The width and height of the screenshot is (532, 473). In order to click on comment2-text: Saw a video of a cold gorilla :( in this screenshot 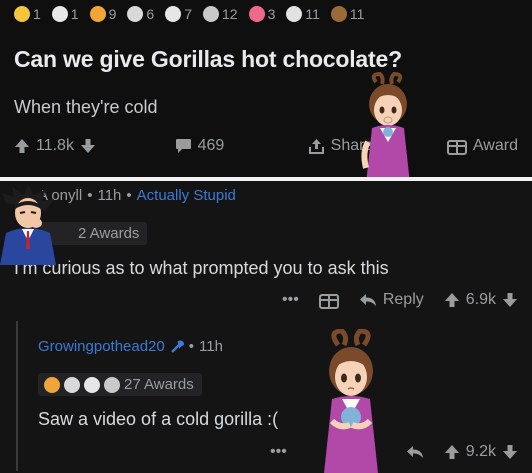, I will do `click(158, 419)`.